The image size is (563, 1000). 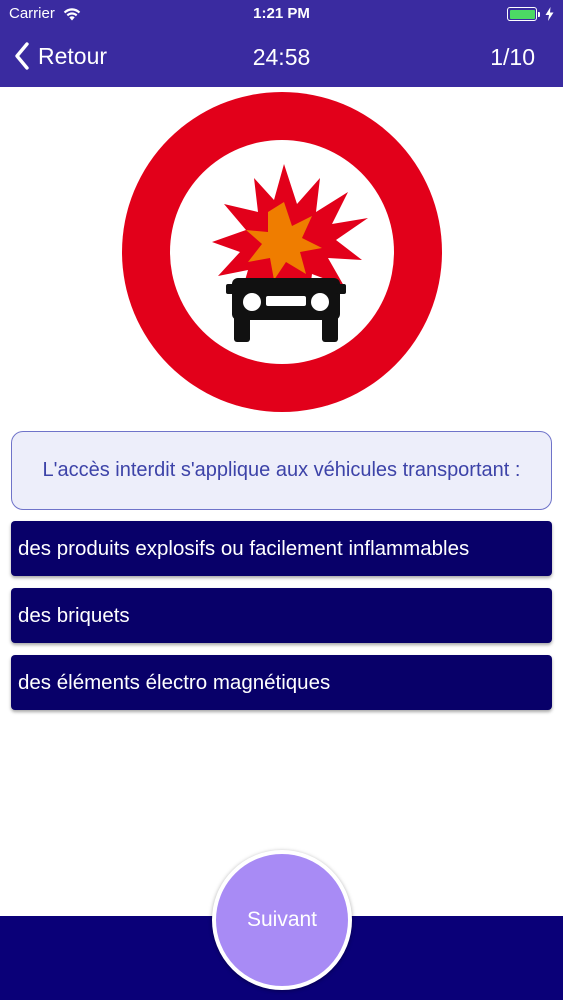 I want to click on quiz-timer: 24:58, so click(x=281, y=57).